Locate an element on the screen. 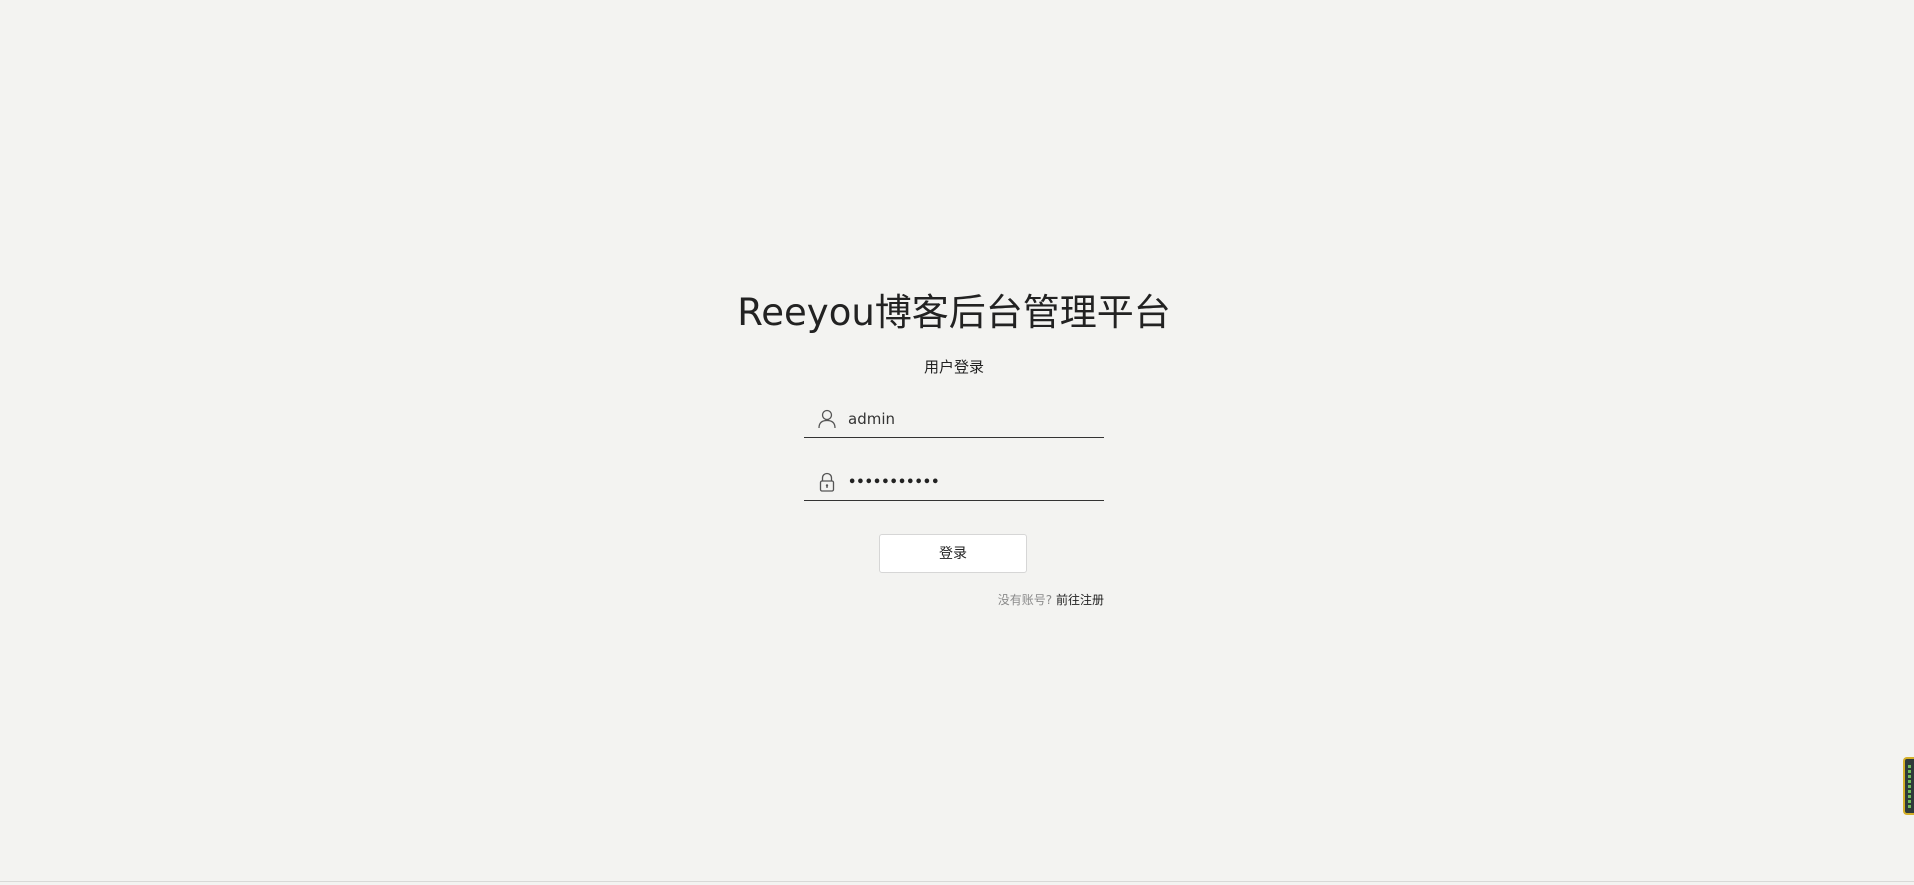  register-prompt: 没有账号? is located at coordinates (1025, 600).